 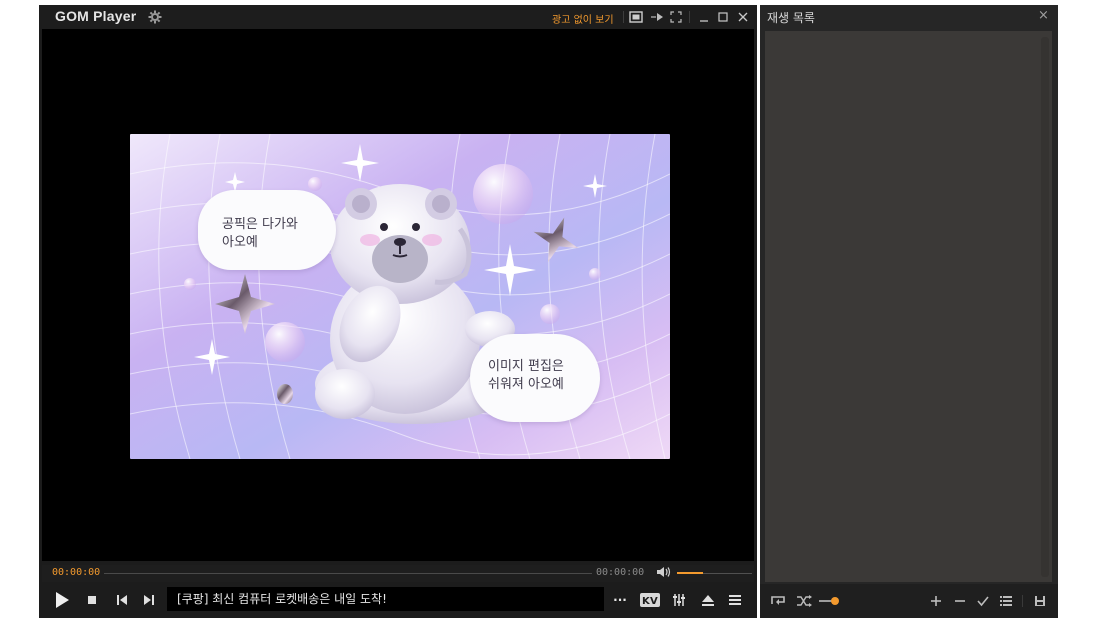 I want to click on close-icon, so click(x=743, y=17).